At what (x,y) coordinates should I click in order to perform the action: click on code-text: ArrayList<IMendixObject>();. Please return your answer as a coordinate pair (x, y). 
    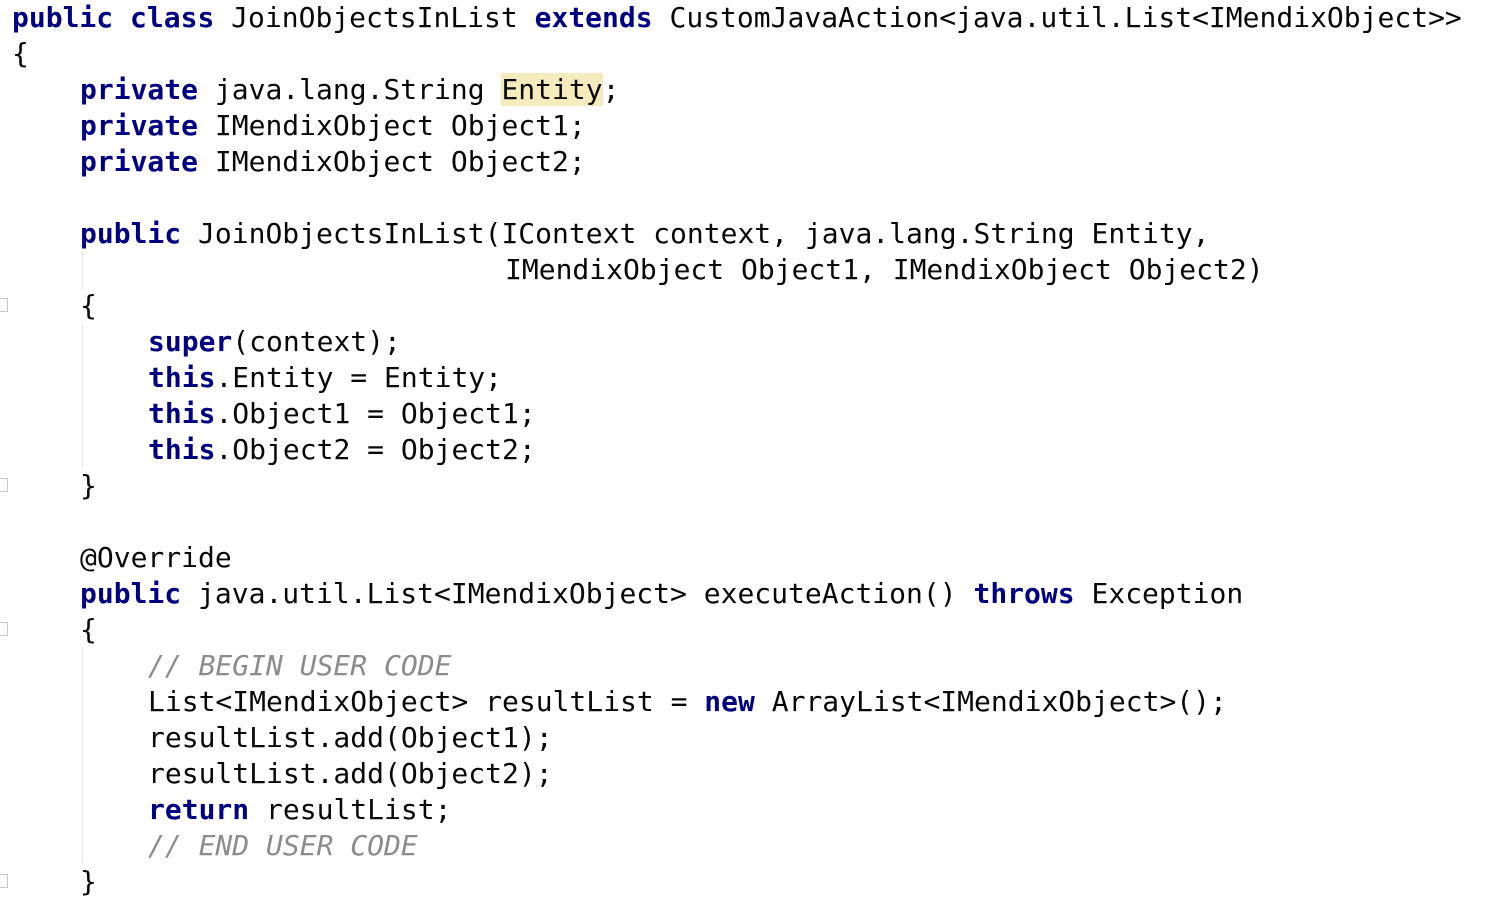
    Looking at the image, I should click on (990, 701).